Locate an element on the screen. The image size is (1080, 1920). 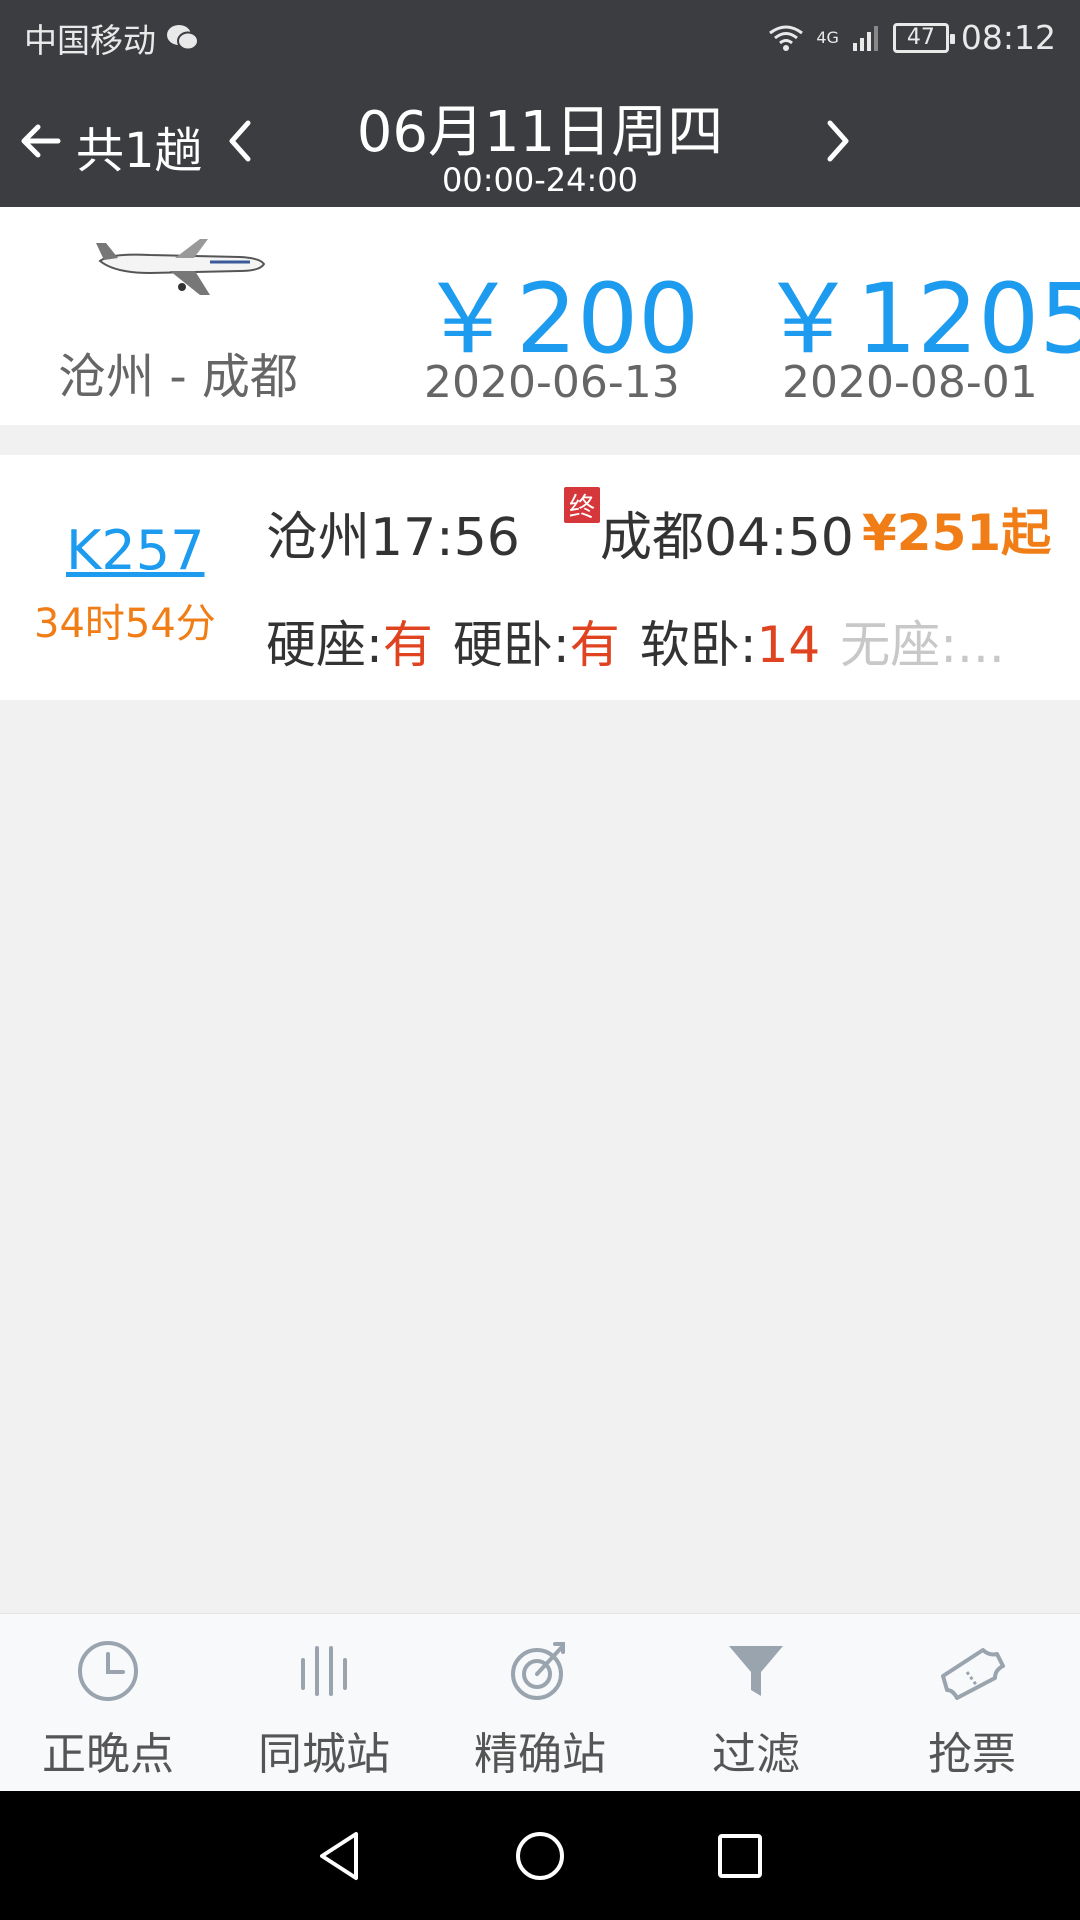
toolbar-label-exact: 精确站 is located at coordinates (540, 1754).